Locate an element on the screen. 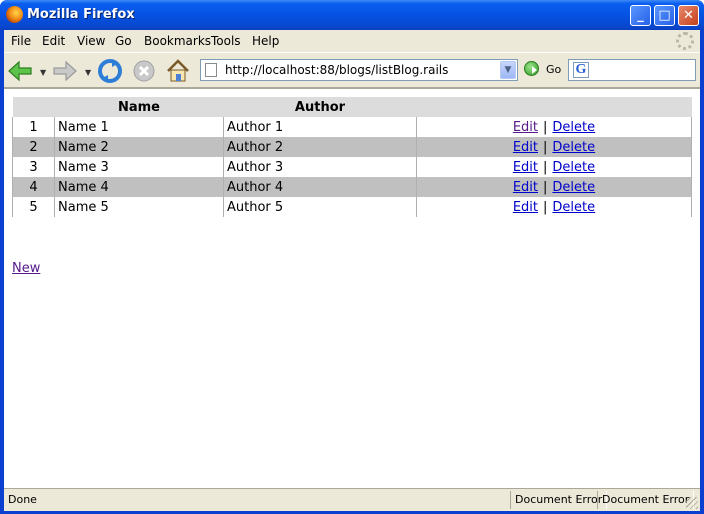 The image size is (704, 514). resize-grip-icon is located at coordinates (692, 503).